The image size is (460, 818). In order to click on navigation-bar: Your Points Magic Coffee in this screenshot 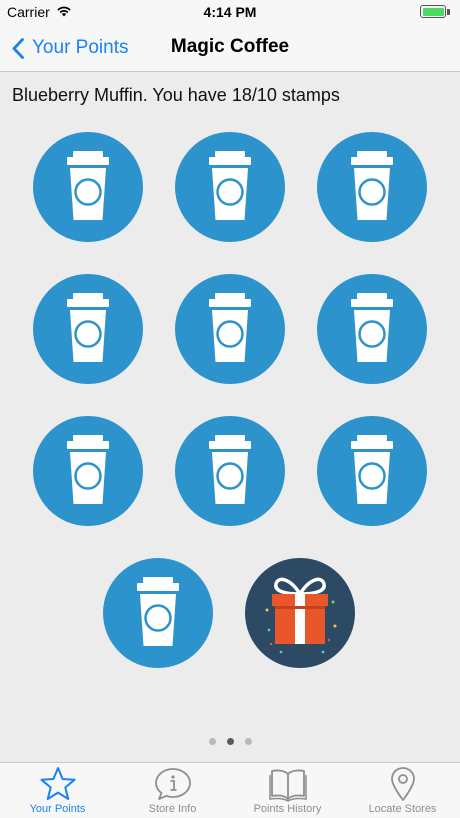, I will do `click(230, 48)`.